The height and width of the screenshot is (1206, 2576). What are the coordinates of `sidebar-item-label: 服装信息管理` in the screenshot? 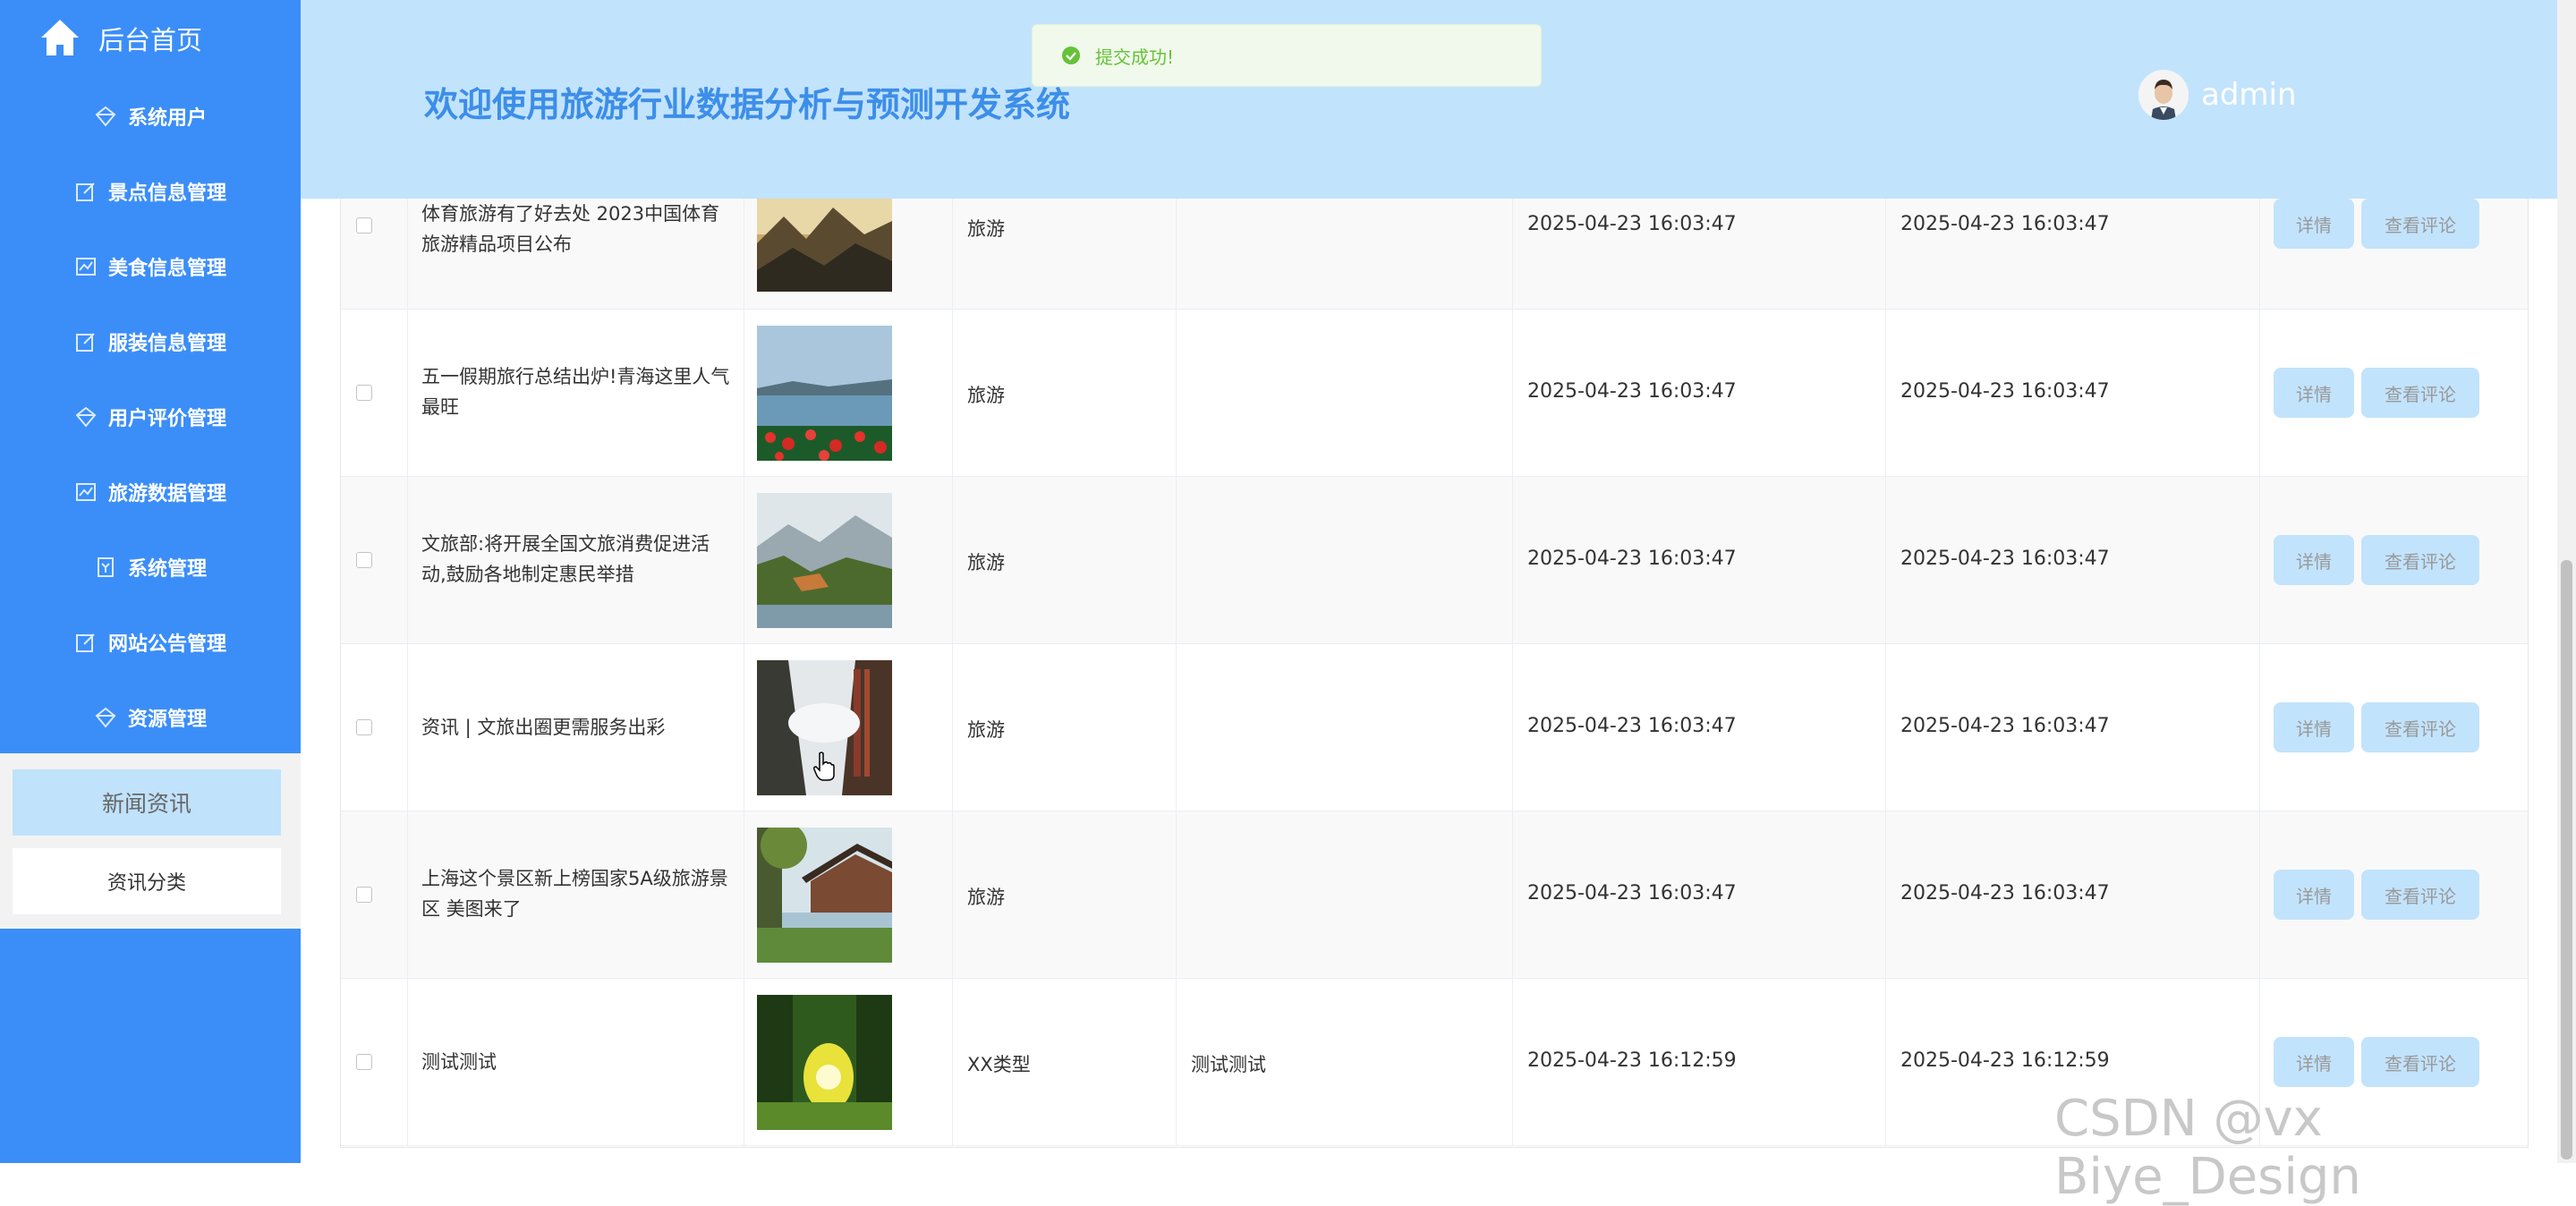 It's located at (166, 344).